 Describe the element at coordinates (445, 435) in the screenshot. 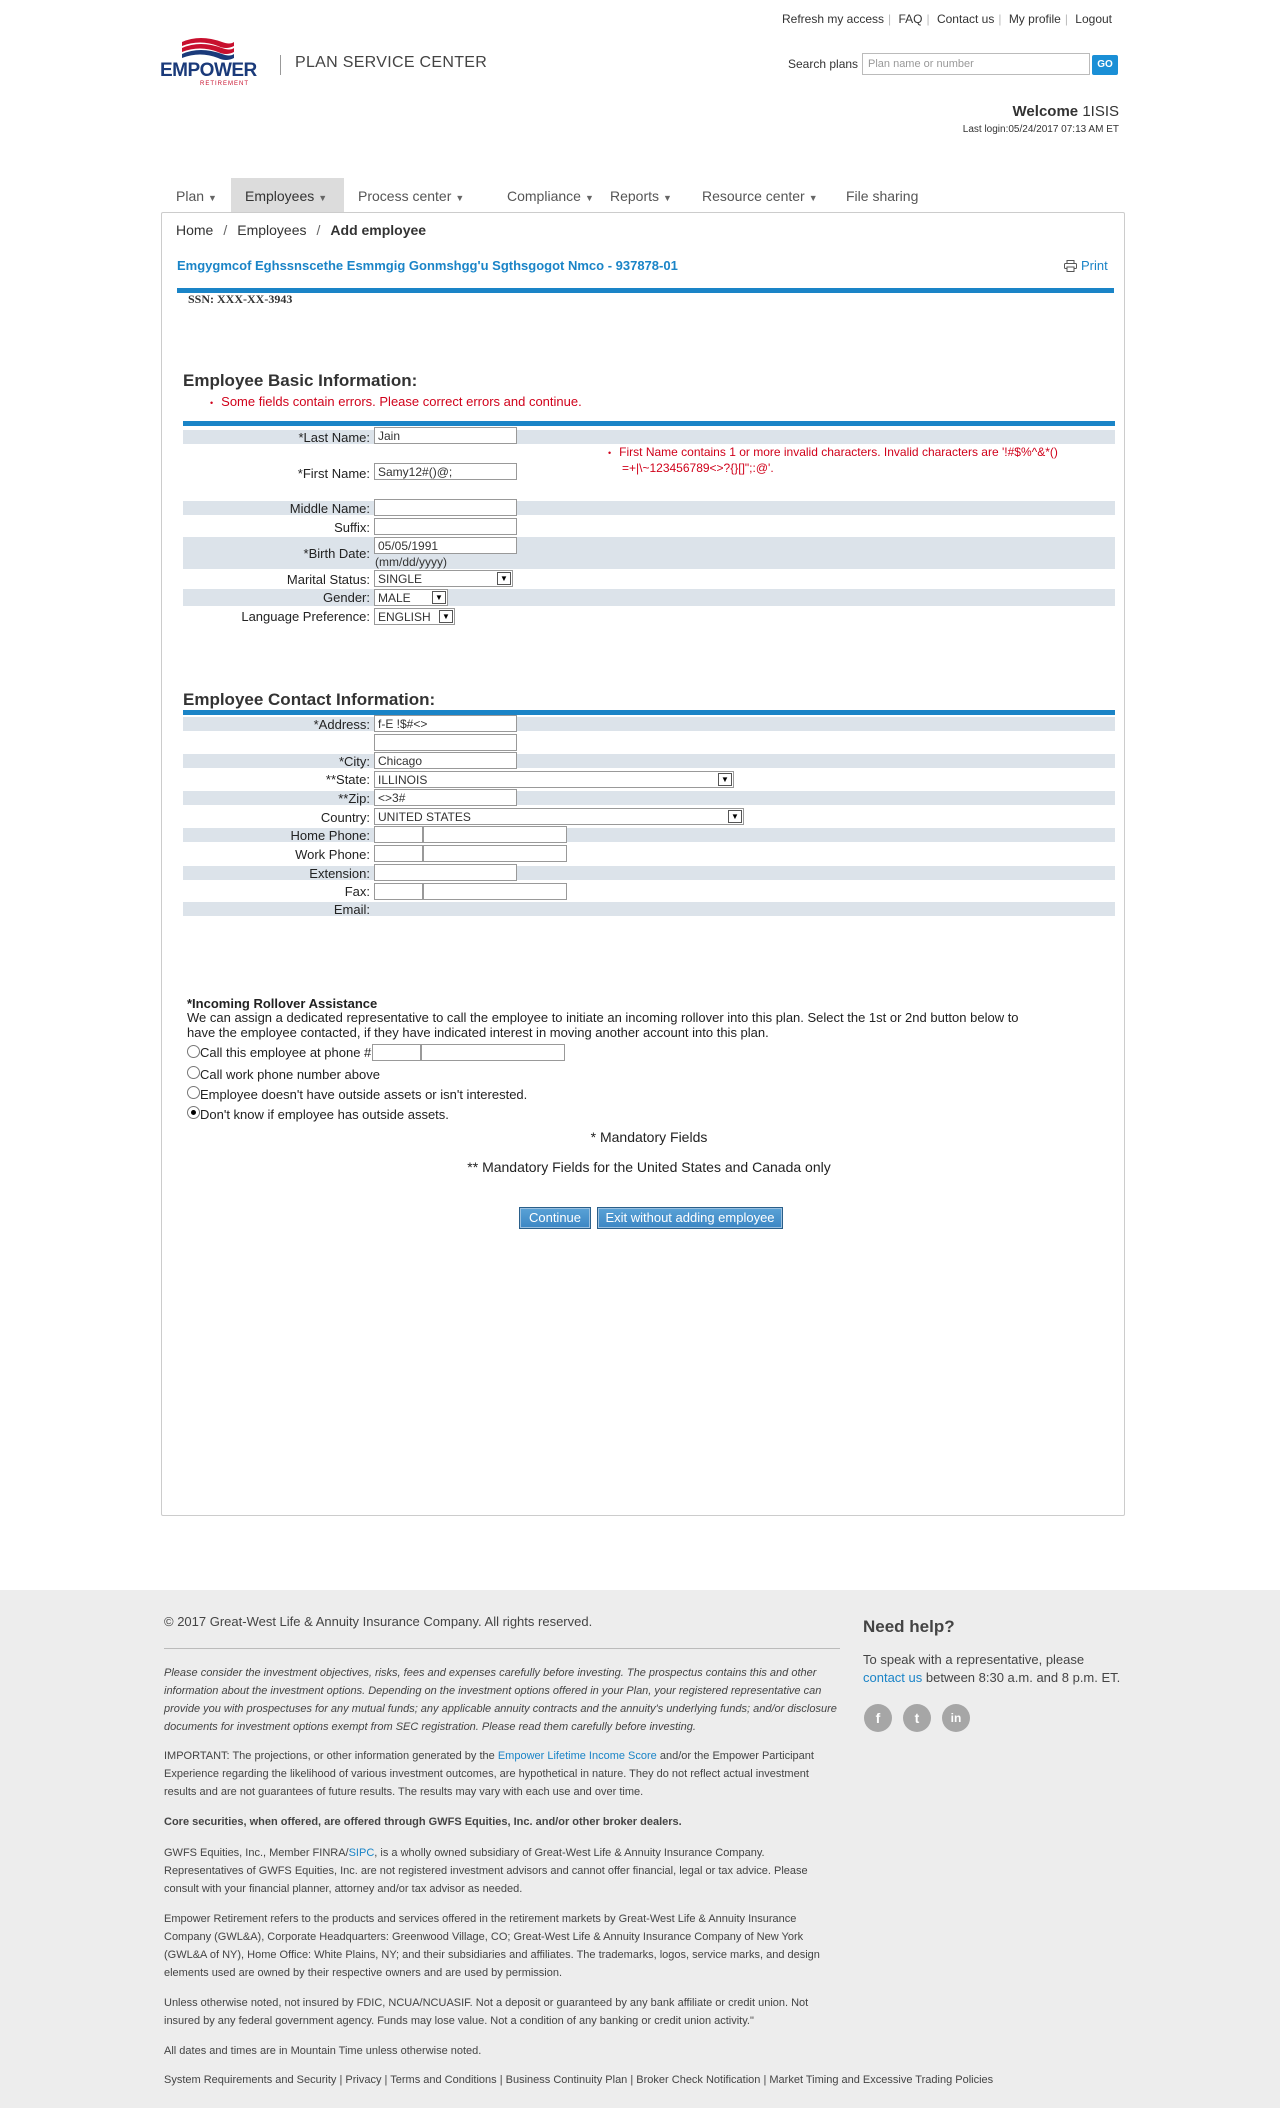

I see `last-name-input: Jain` at that location.